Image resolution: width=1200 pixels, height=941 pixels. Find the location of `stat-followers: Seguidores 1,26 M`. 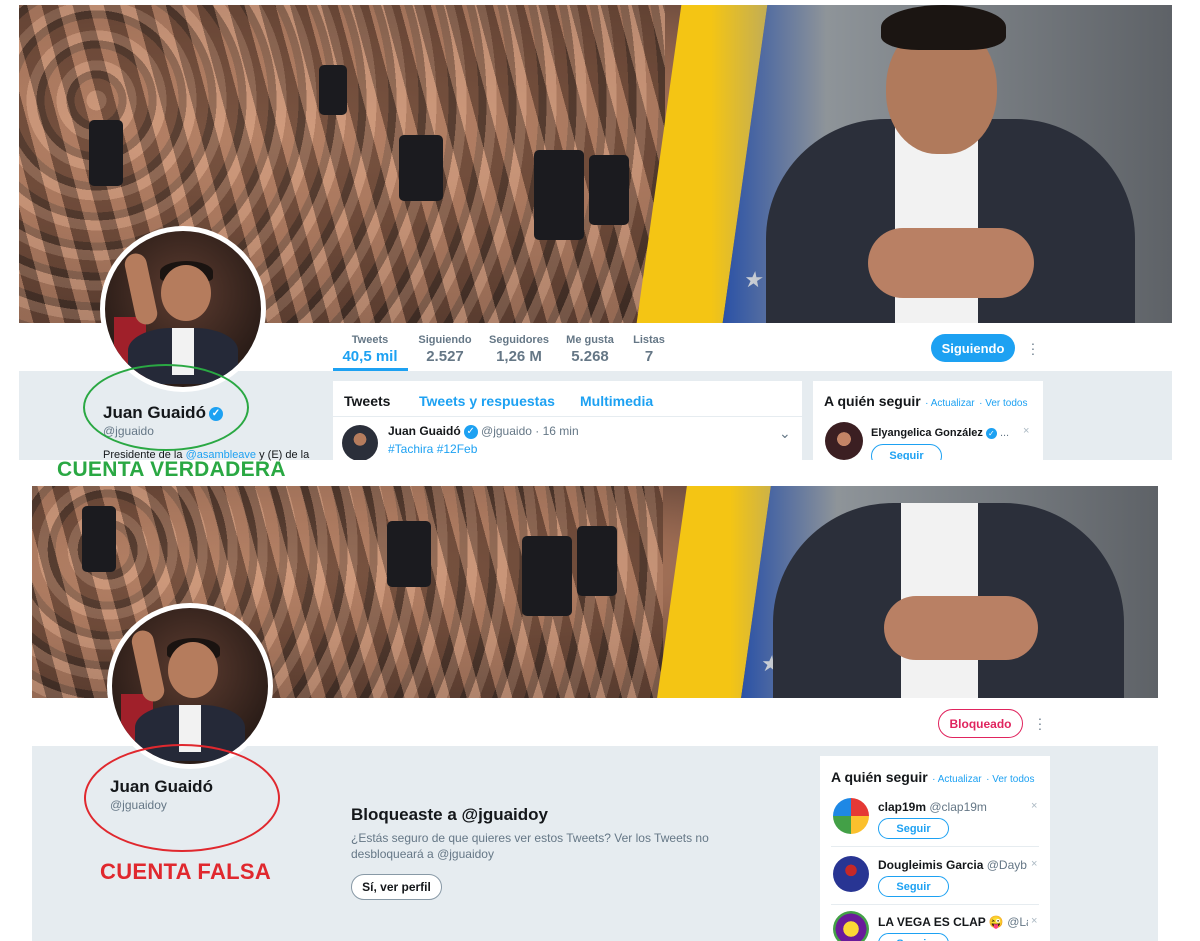

stat-followers: Seguidores 1,26 M is located at coordinates (519, 349).